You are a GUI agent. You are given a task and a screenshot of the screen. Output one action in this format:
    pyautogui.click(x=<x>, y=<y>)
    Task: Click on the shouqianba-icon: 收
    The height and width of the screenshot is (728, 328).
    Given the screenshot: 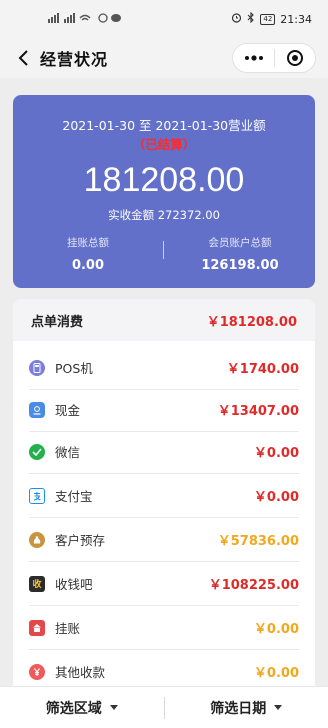 What is the action you would take?
    pyautogui.click(x=37, y=583)
    